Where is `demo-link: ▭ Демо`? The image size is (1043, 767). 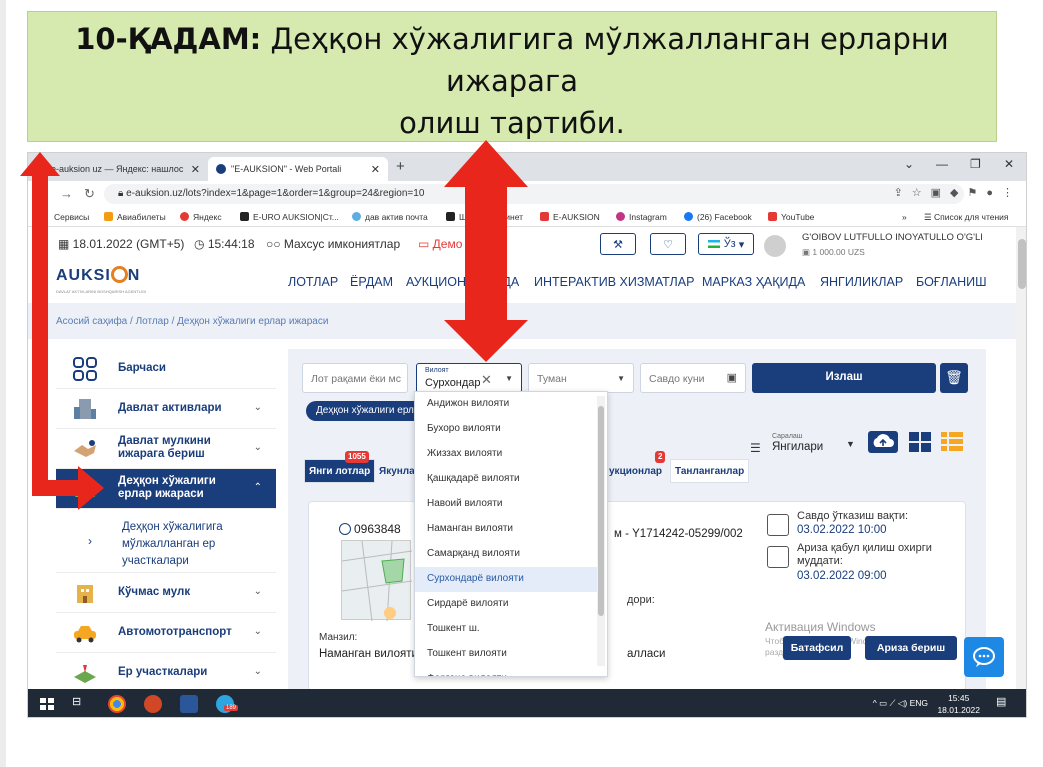
demo-link: ▭ Демо is located at coordinates (440, 244).